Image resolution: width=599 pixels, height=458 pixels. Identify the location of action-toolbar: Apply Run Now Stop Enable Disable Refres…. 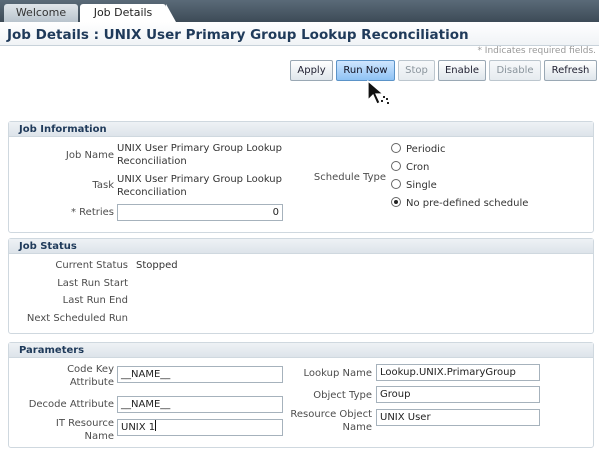
(299, 71).